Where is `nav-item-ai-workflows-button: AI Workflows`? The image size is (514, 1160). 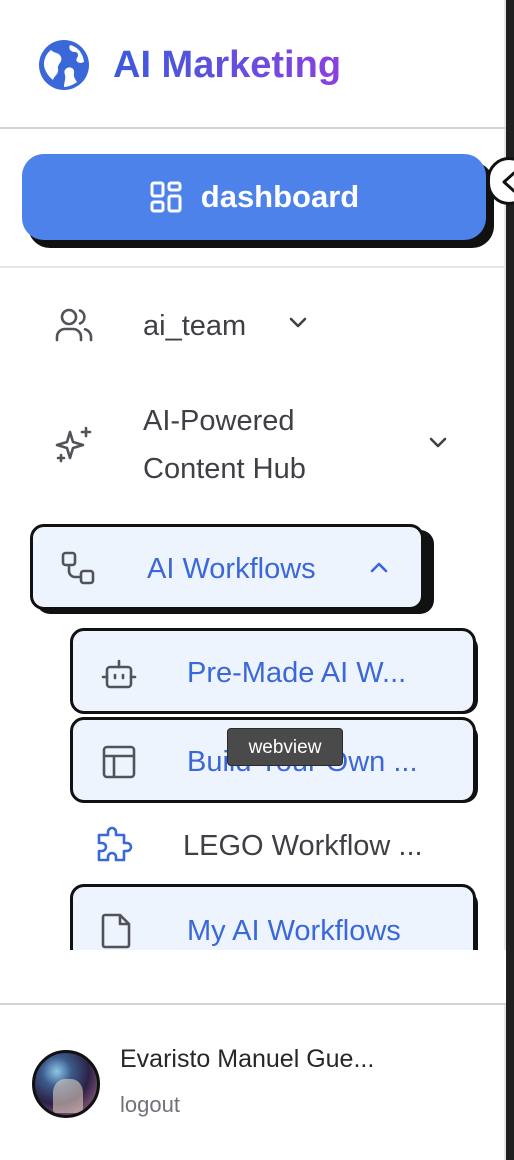
nav-item-ai-workflows-button: AI Workflows is located at coordinates (227, 567).